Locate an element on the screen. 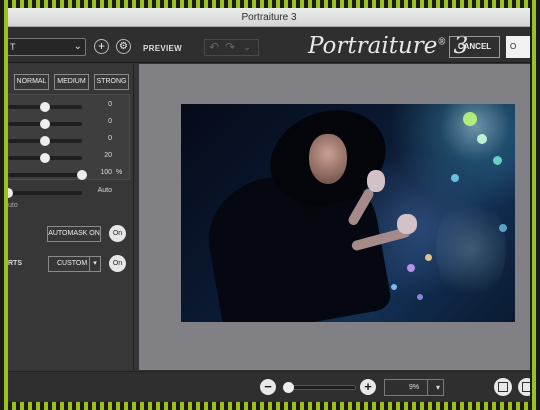 The image size is (540, 410). slider-value: 100 is located at coordinates (106, 172).